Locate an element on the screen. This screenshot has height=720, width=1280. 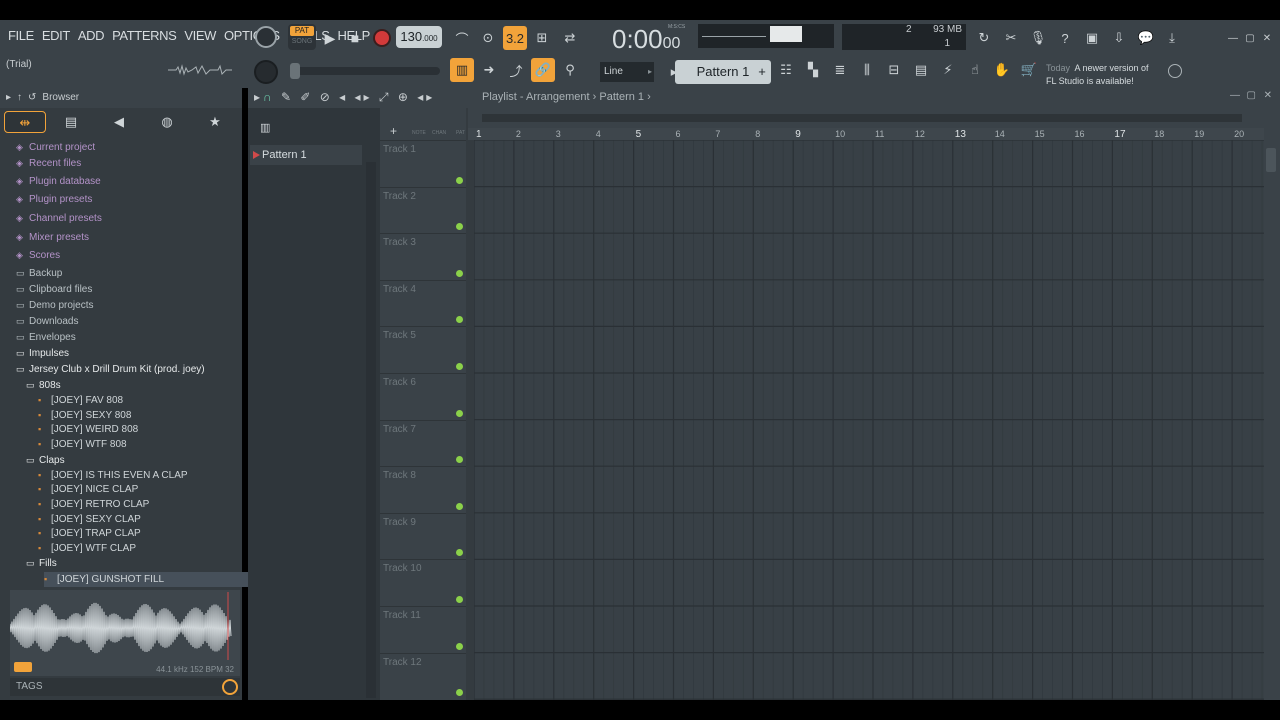
menu-file: FILE is located at coordinates (21, 35).